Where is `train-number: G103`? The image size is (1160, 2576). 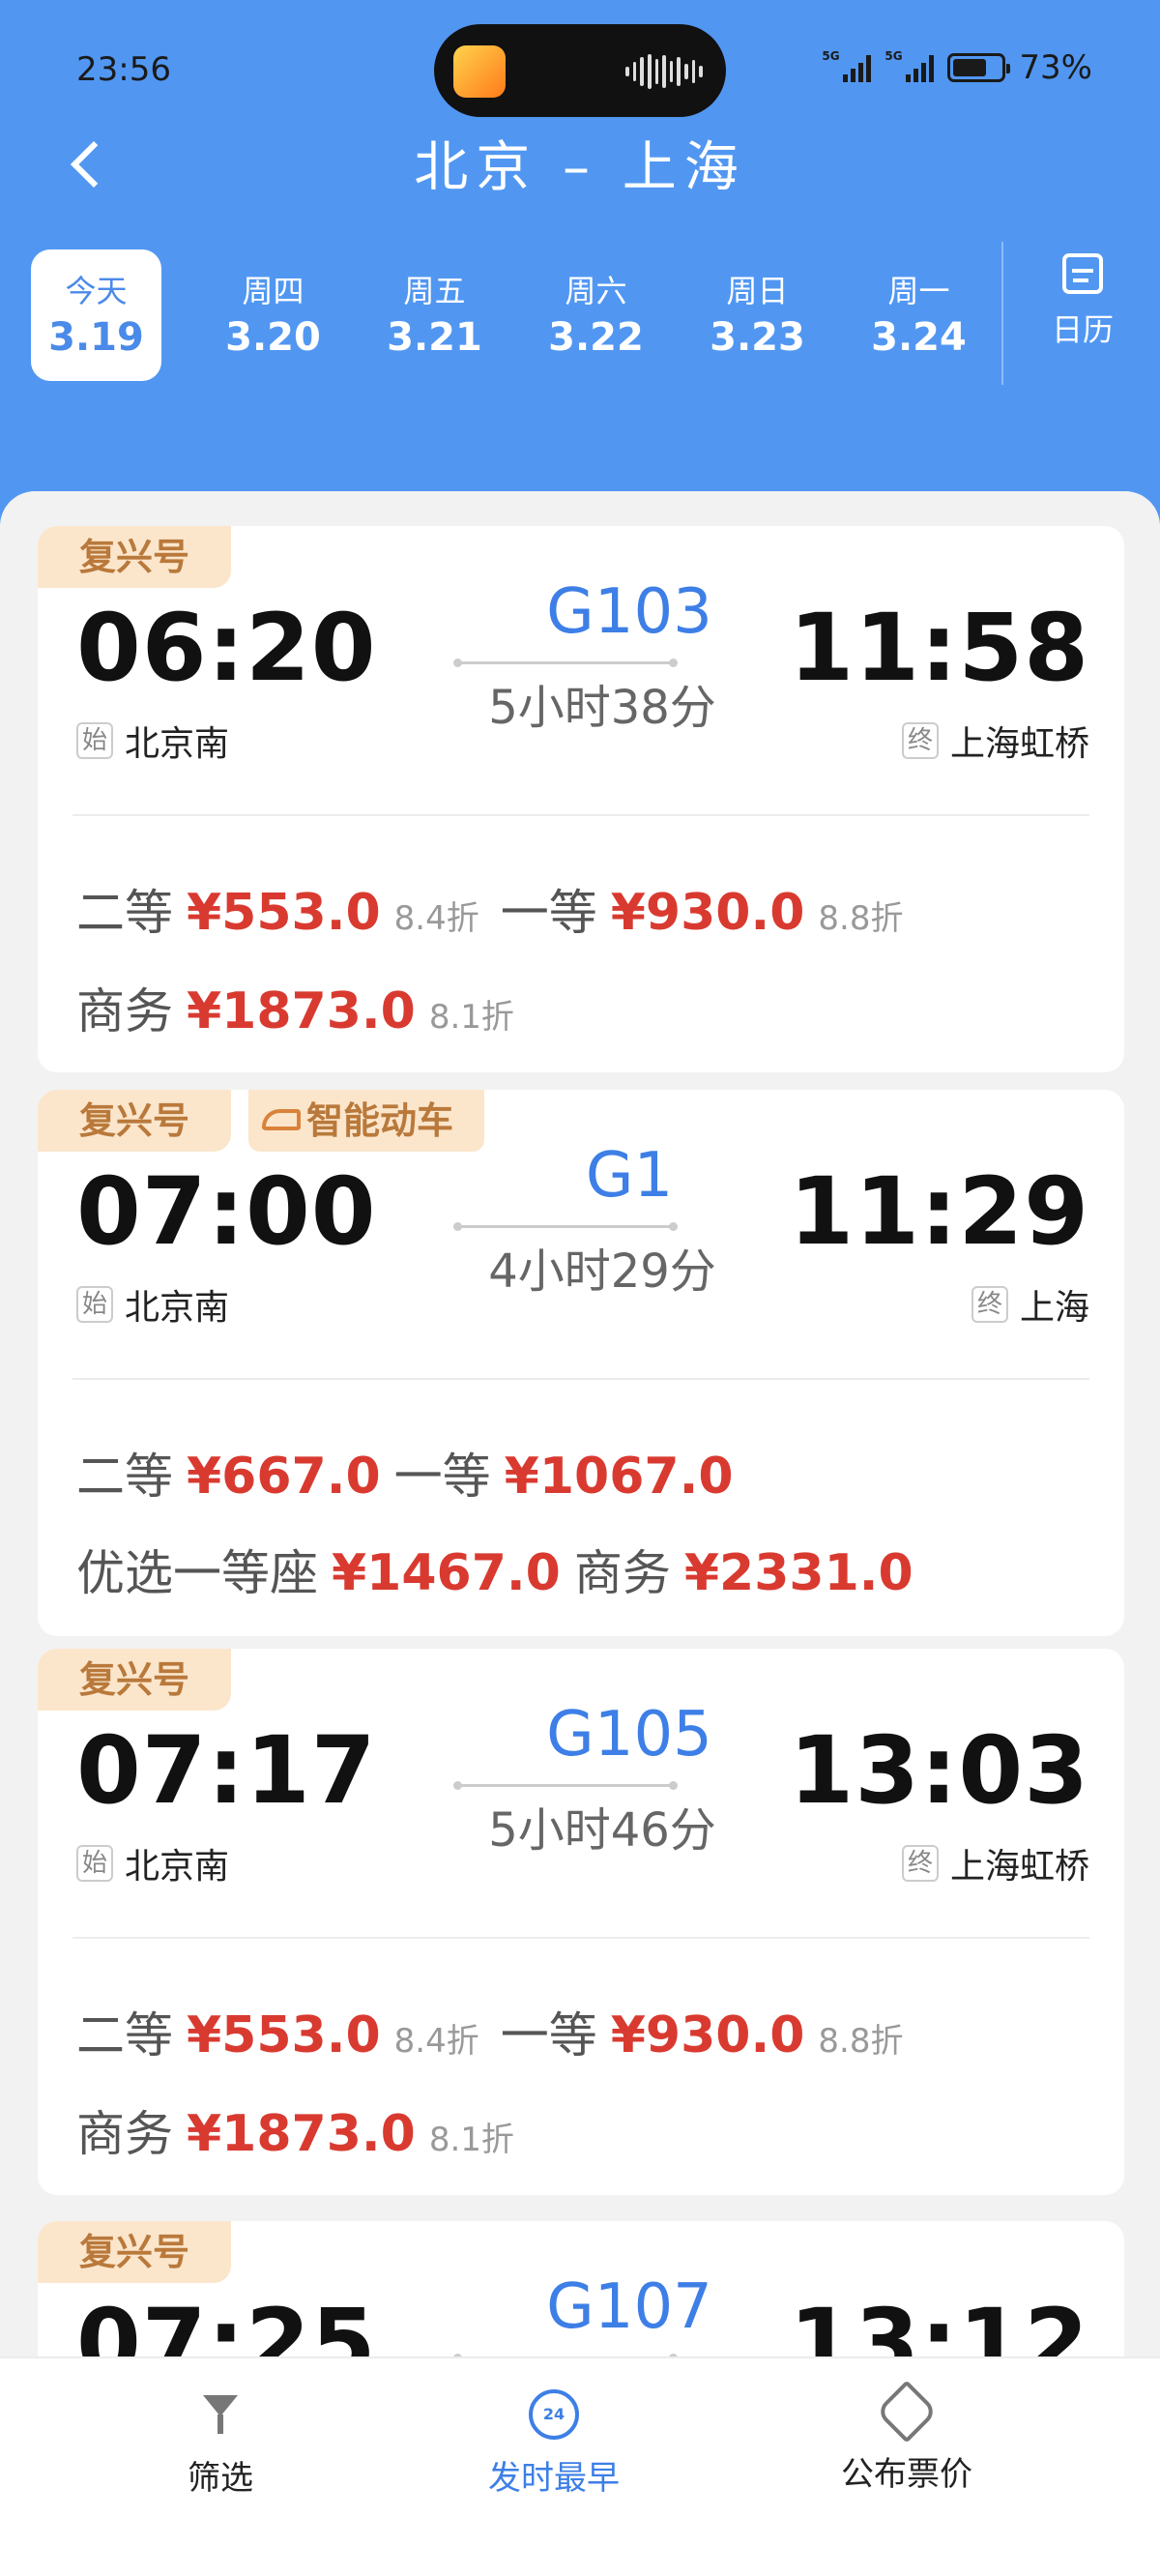 train-number: G103 is located at coordinates (629, 612).